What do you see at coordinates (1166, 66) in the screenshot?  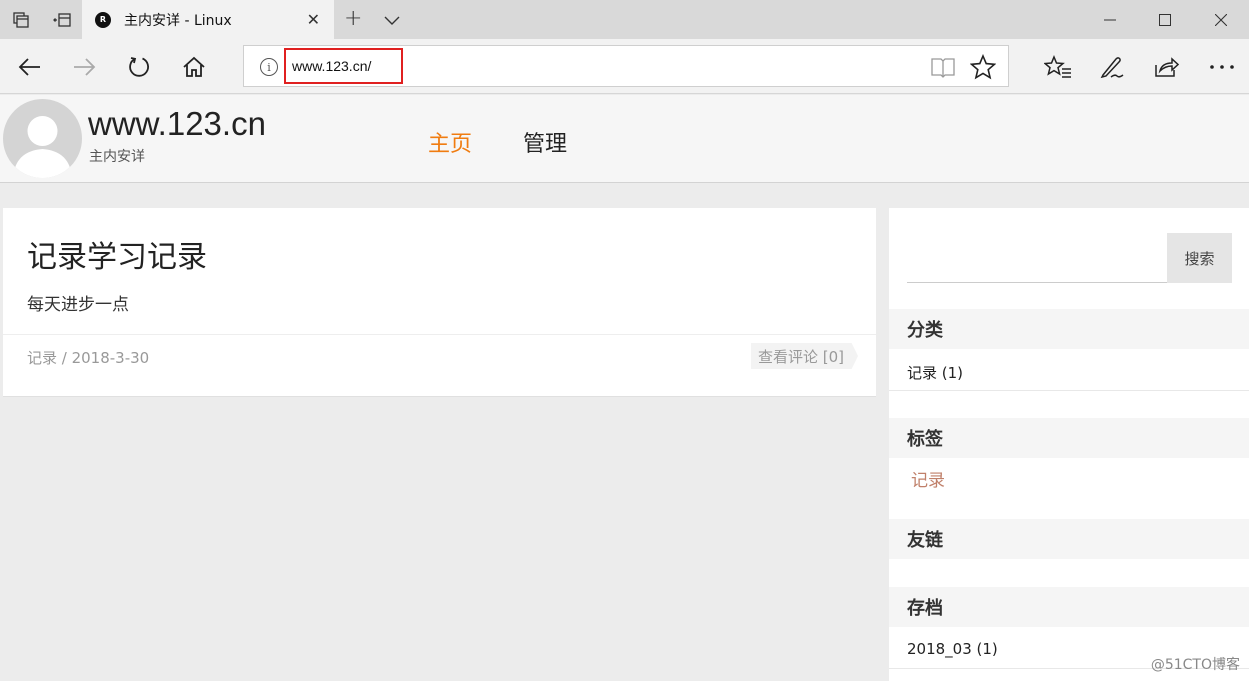 I see `share-icon` at bounding box center [1166, 66].